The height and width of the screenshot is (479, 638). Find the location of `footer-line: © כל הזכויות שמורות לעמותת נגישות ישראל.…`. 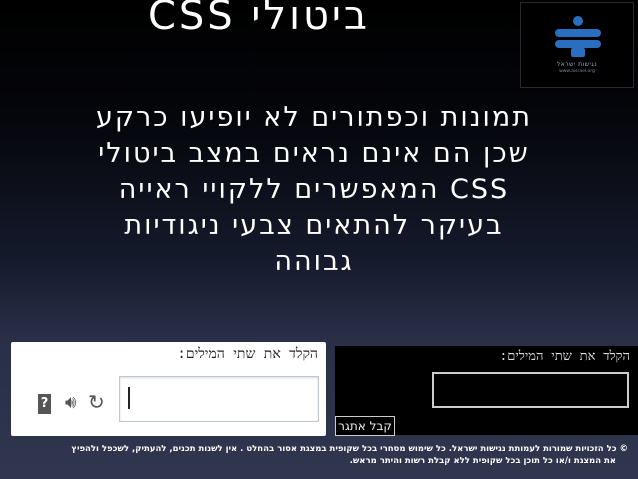

footer-line: © כל הזכויות שמורות לעמותת נגישות ישראל.… is located at coordinates (319, 449).